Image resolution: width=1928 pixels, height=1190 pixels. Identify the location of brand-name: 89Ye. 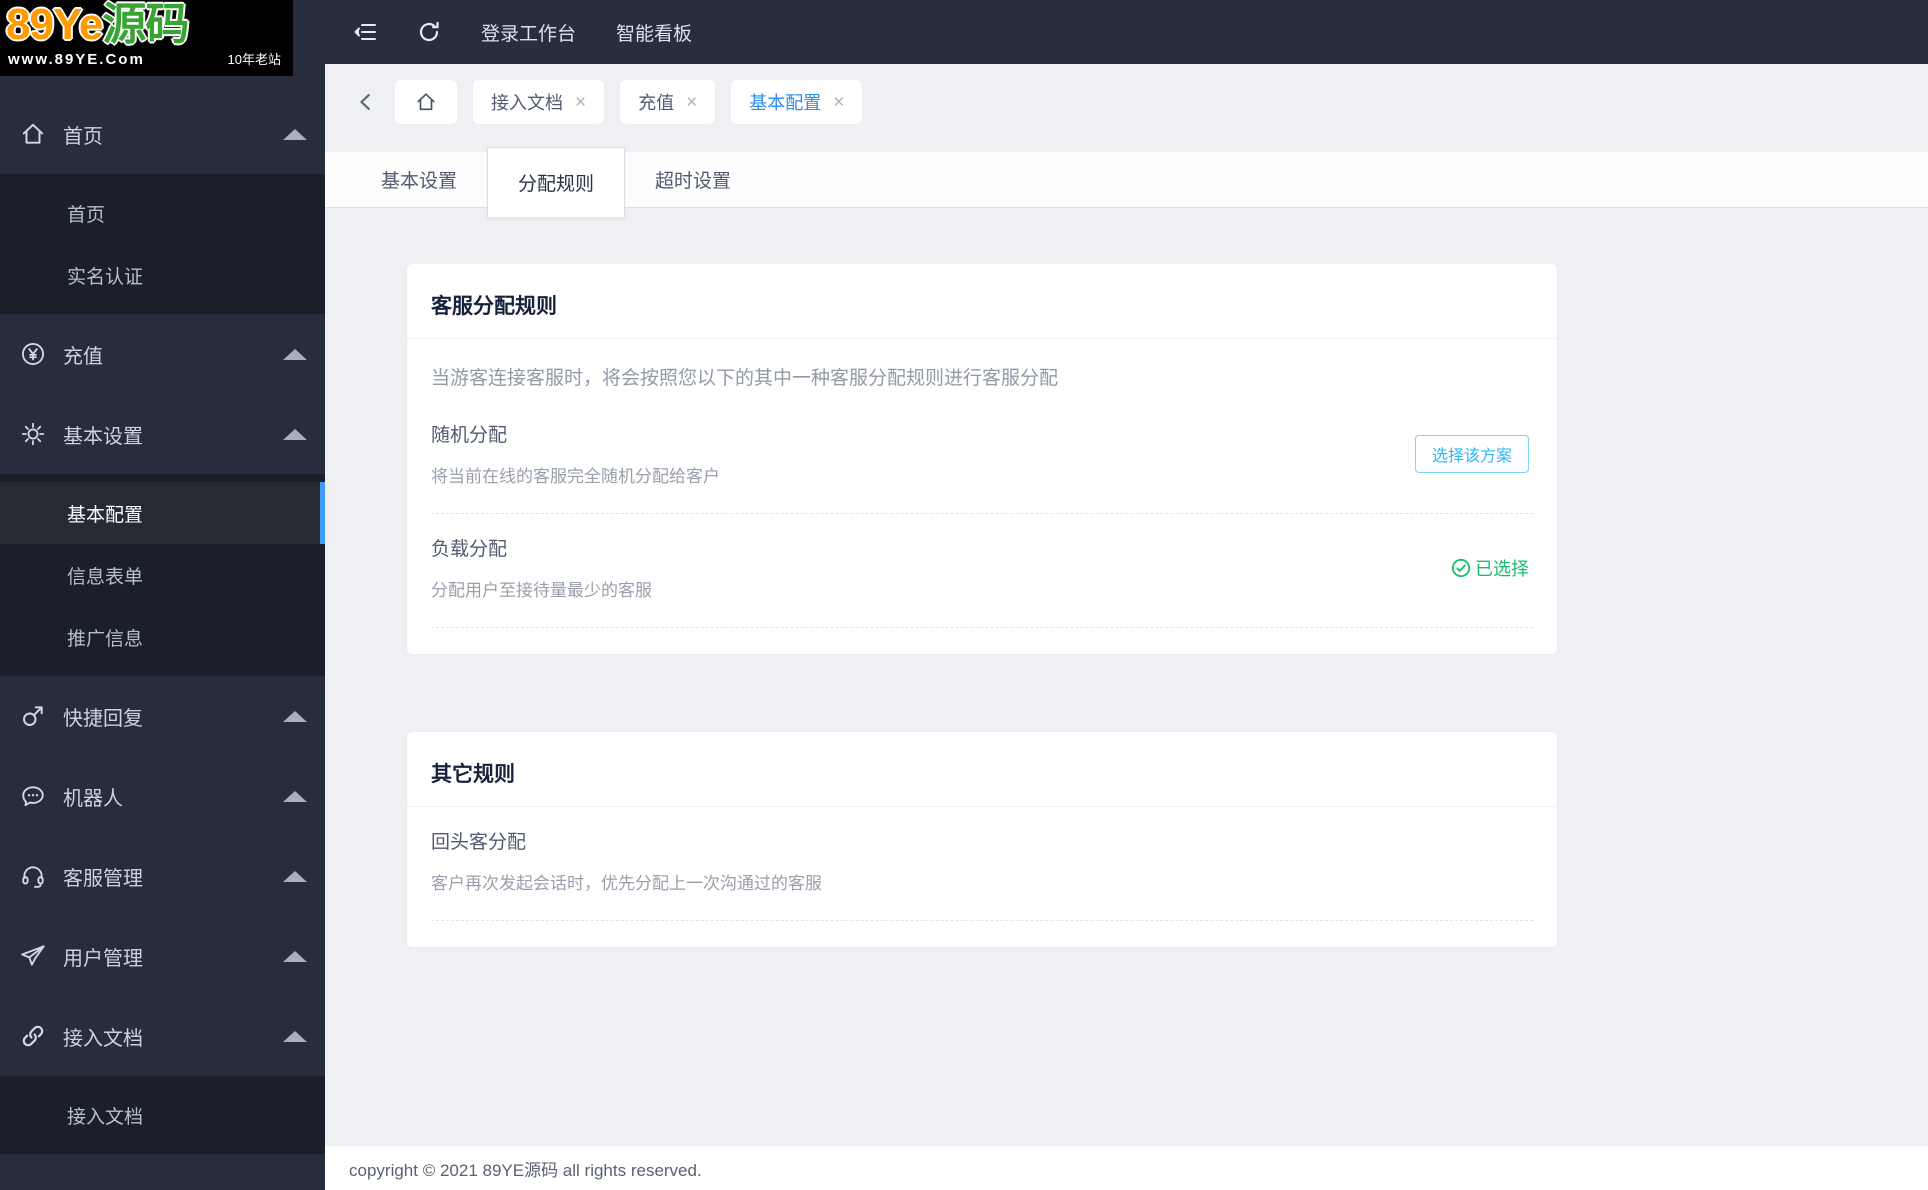
(54, 24).